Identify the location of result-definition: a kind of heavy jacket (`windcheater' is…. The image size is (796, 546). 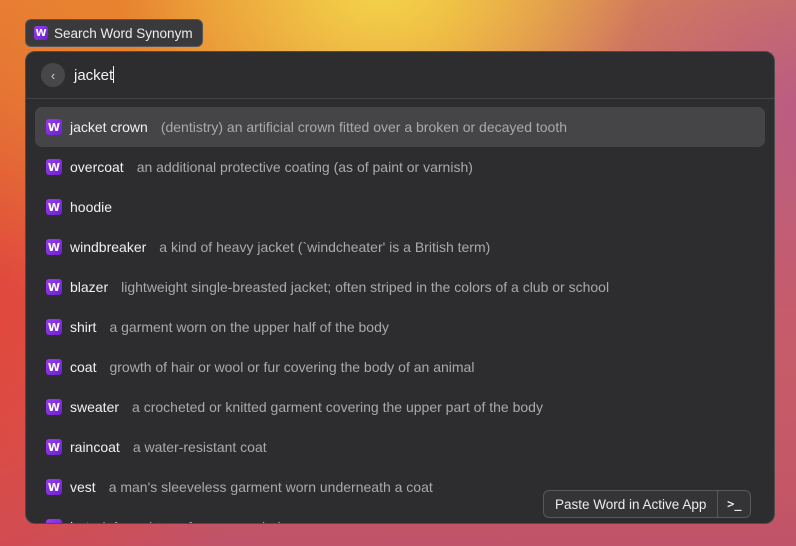
(325, 247).